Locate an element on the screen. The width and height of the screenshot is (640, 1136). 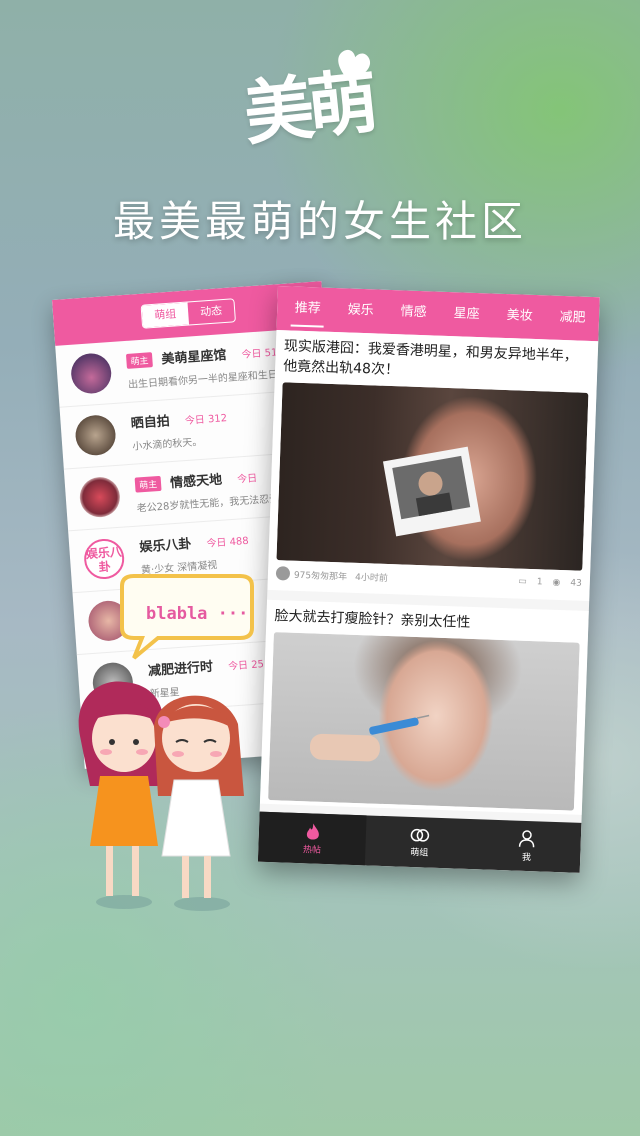
group-name: 情感天地 is located at coordinates (196, 482).